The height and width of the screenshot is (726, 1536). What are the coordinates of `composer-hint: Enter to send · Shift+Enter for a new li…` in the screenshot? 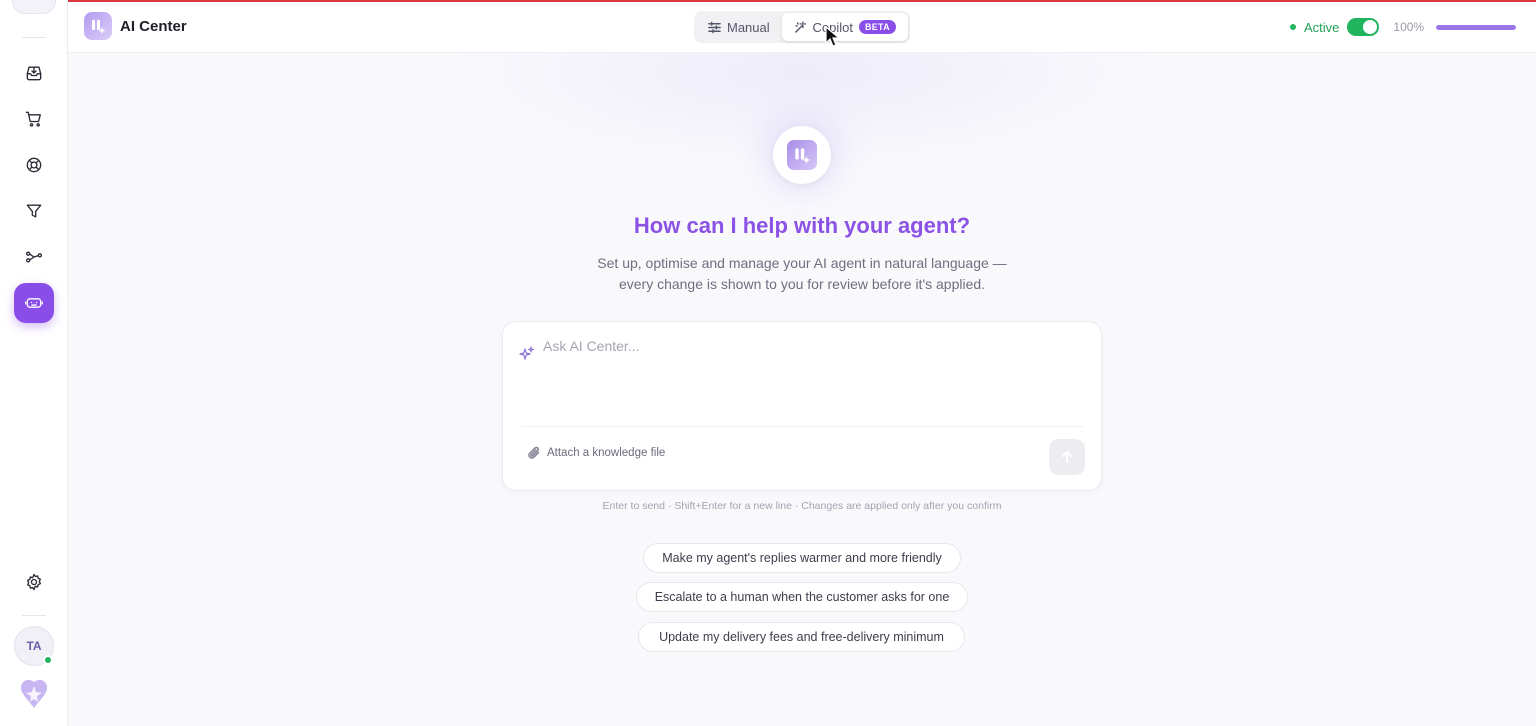 It's located at (802, 506).